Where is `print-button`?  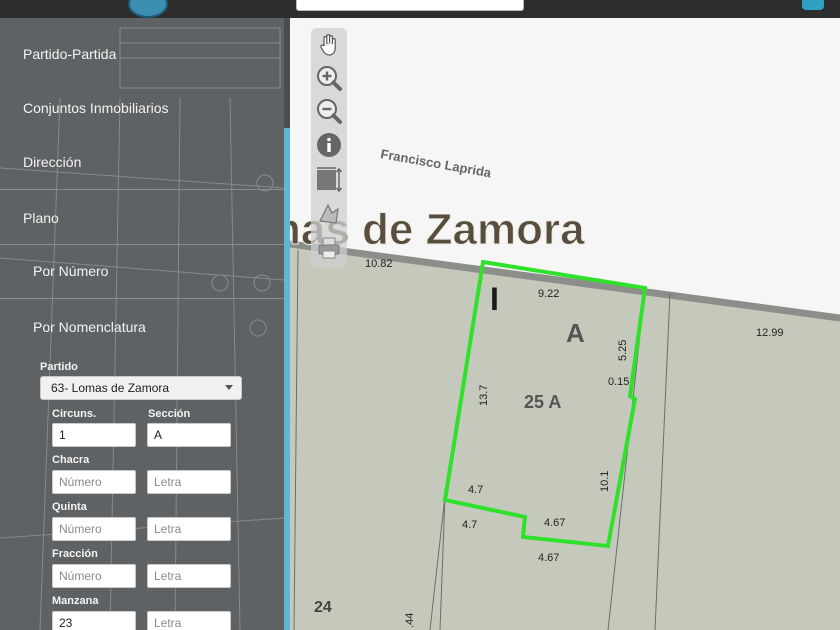
print-button is located at coordinates (329, 248).